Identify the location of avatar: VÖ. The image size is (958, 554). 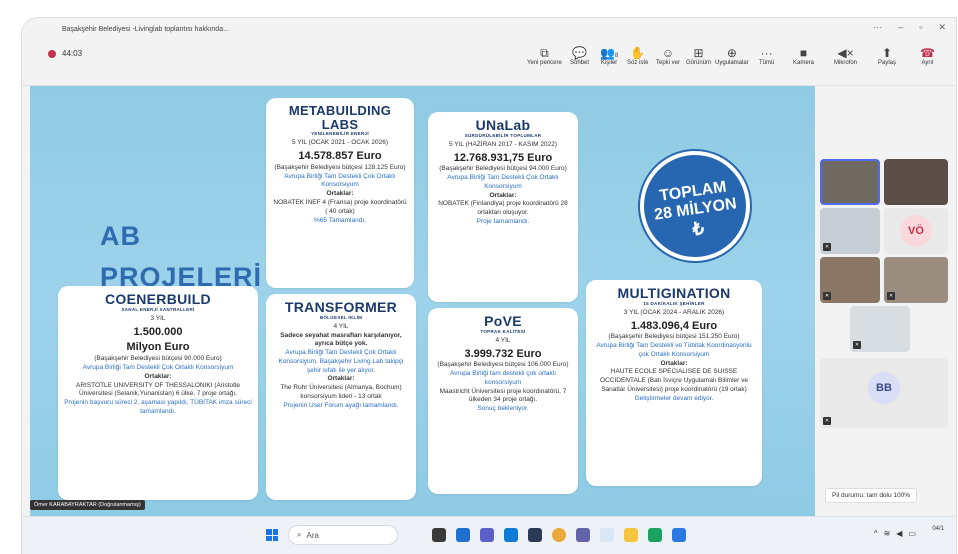
(916, 231).